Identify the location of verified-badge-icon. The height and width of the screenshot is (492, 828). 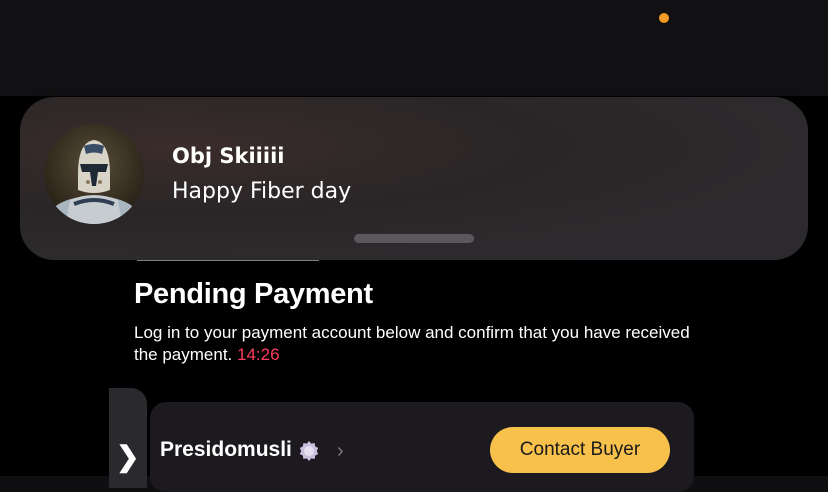
(309, 451).